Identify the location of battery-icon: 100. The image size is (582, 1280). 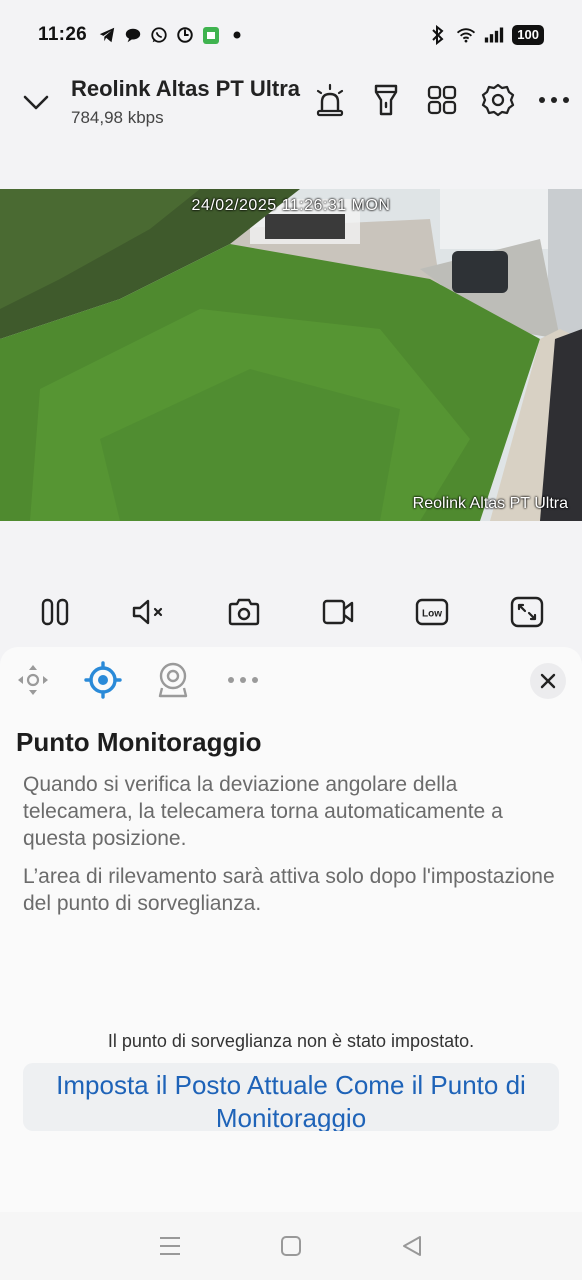
(528, 35).